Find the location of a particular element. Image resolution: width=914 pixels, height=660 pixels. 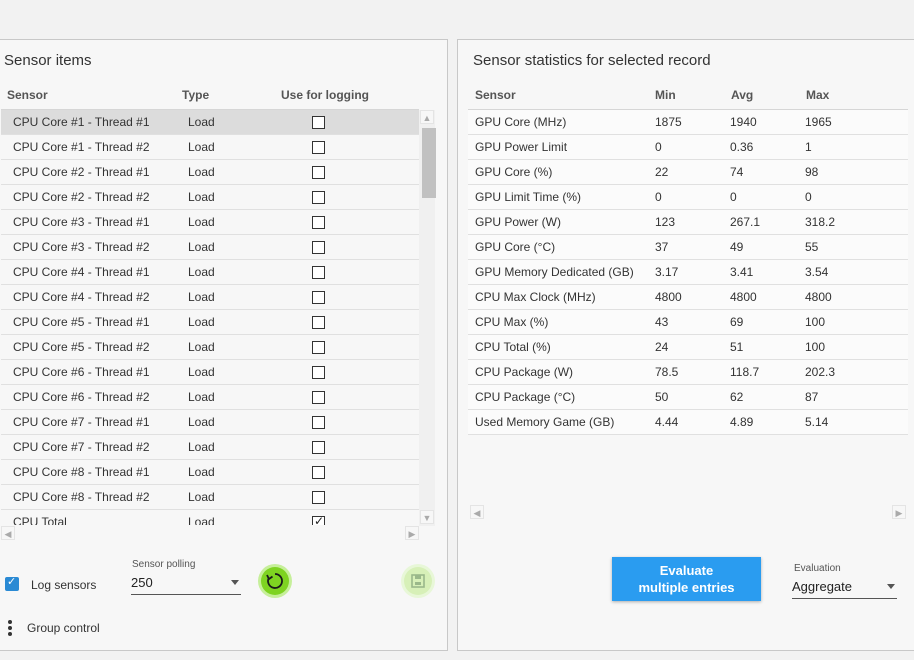

evaluation-label: Evaluation is located at coordinates (817, 568).